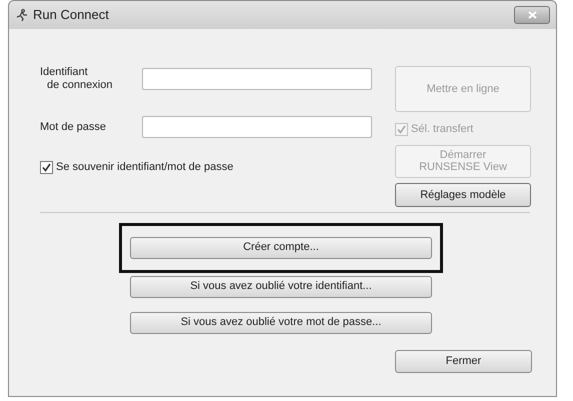 The image size is (573, 401). I want to click on checkbox-label: Sél. transfert, so click(442, 129).